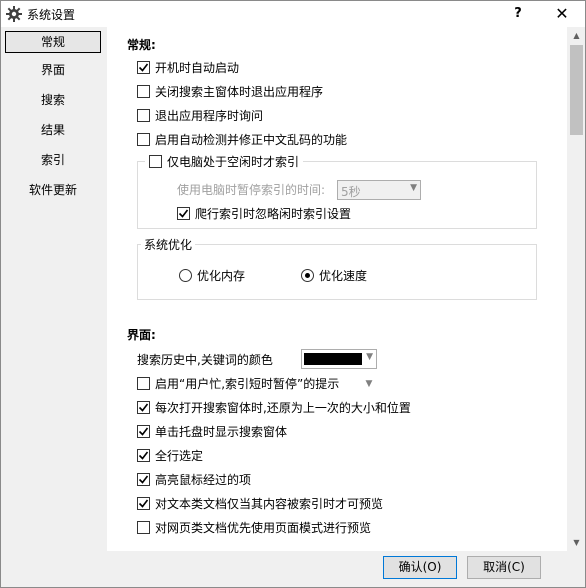 The image size is (586, 588). Describe the element at coordinates (273, 213) in the screenshot. I see `option-label: 爬行索引时忽略闲时索引设置` at that location.